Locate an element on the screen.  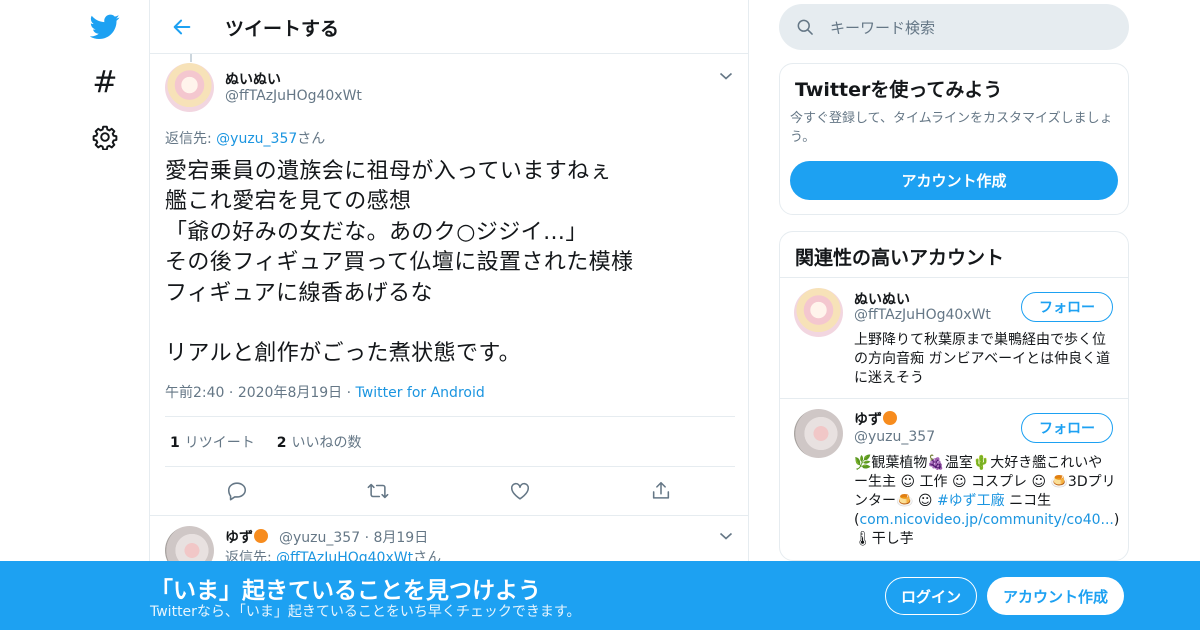
retweet-icon is located at coordinates (378, 491).